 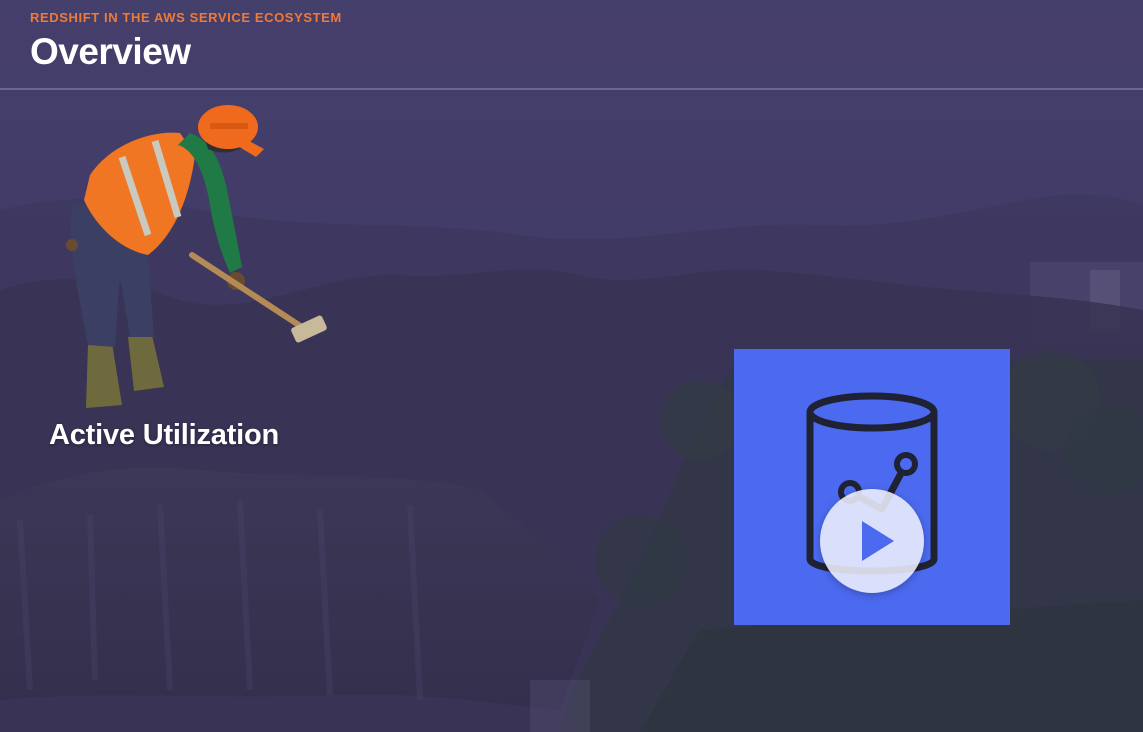 What do you see at coordinates (110, 51) in the screenshot?
I see `page-title: Overview` at bounding box center [110, 51].